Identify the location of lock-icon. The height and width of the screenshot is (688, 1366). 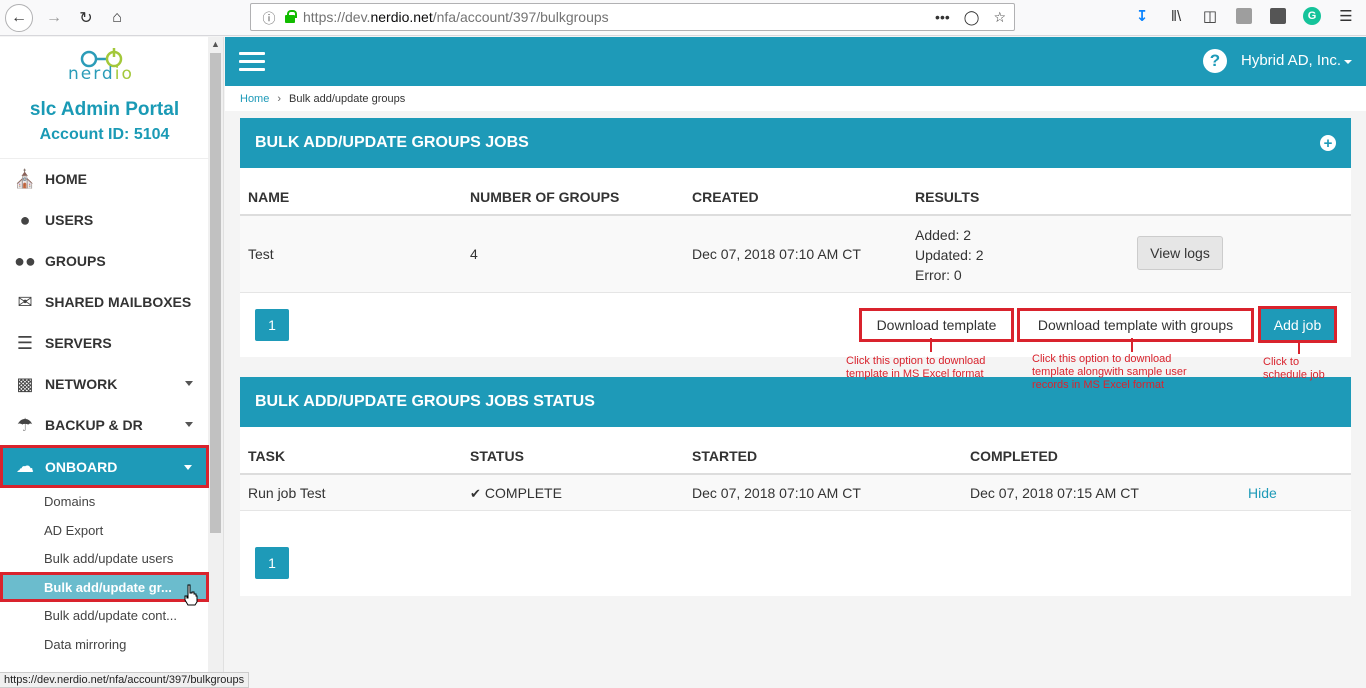
(290, 17).